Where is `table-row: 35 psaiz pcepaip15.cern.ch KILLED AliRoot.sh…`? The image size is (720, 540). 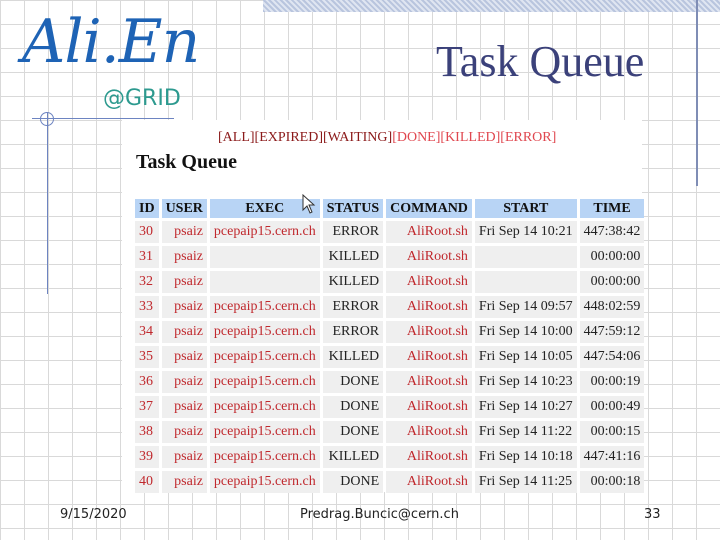
table-row: 35 psaiz pcepaip15.cern.ch KILLED AliRoot.sh… is located at coordinates (390, 357).